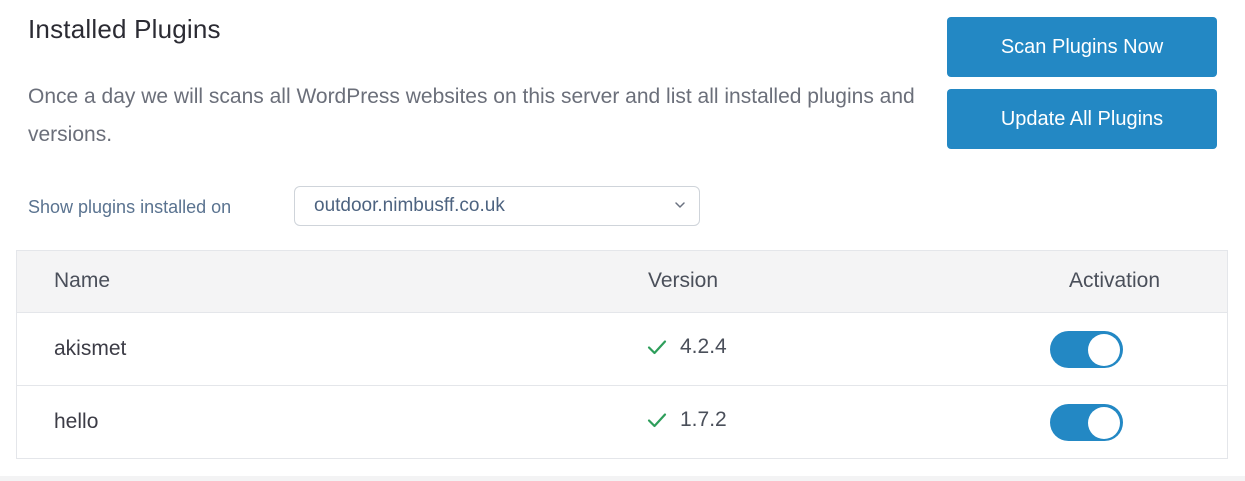 Image resolution: width=1245 pixels, height=481 pixels. Describe the element at coordinates (1115, 280) in the screenshot. I see `column-header-activation: Activation` at that location.